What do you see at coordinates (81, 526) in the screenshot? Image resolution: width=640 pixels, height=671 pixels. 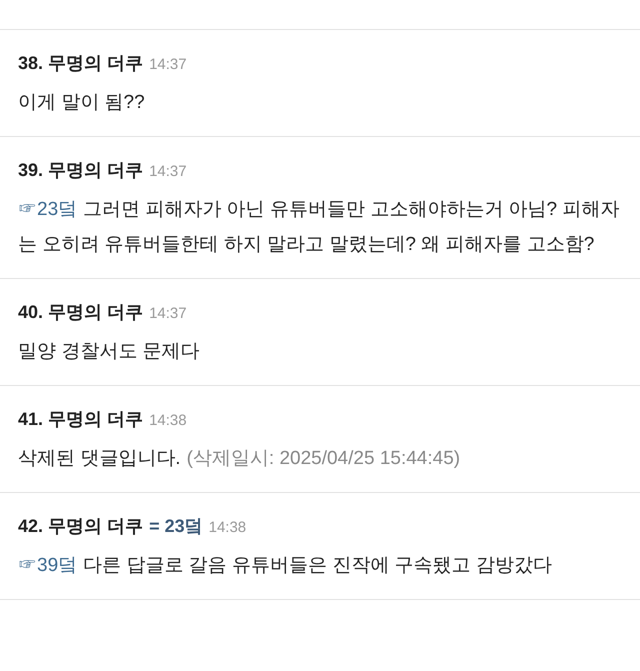 I see `comment-author: 42. 무명의 더쿠` at bounding box center [81, 526].